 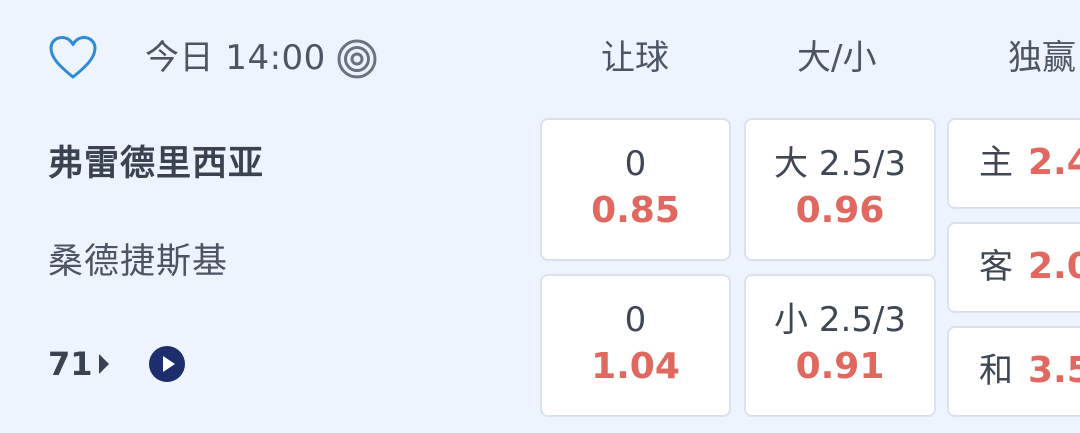 I want to click on away-team-name: 桑德捷斯基, so click(x=138, y=262).